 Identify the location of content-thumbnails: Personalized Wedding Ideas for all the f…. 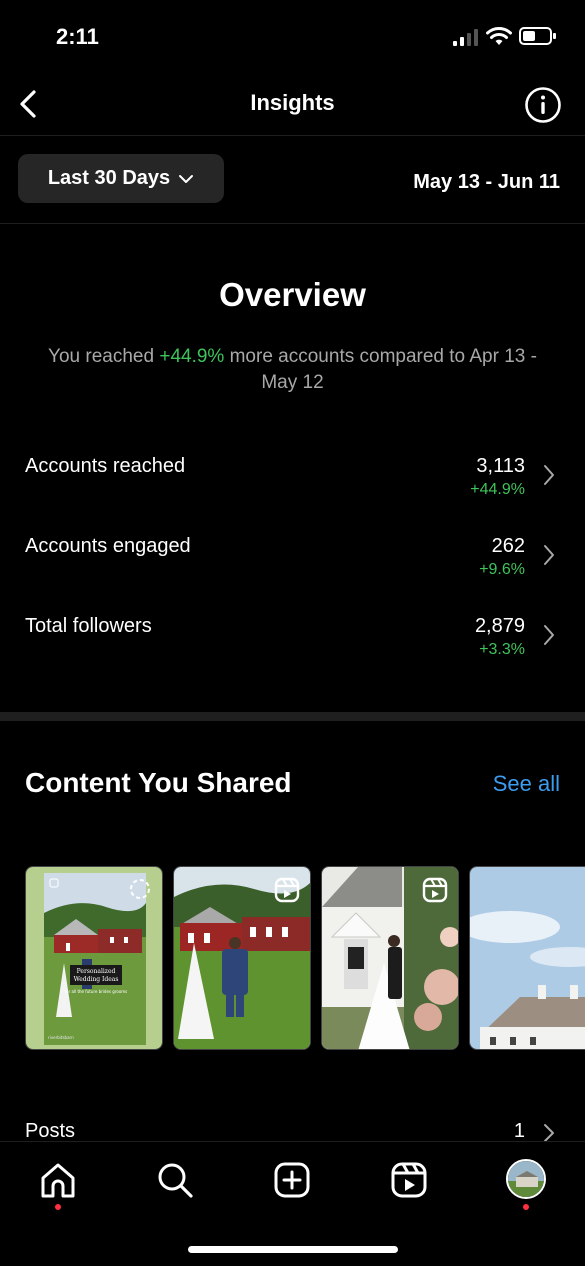
(305, 958).